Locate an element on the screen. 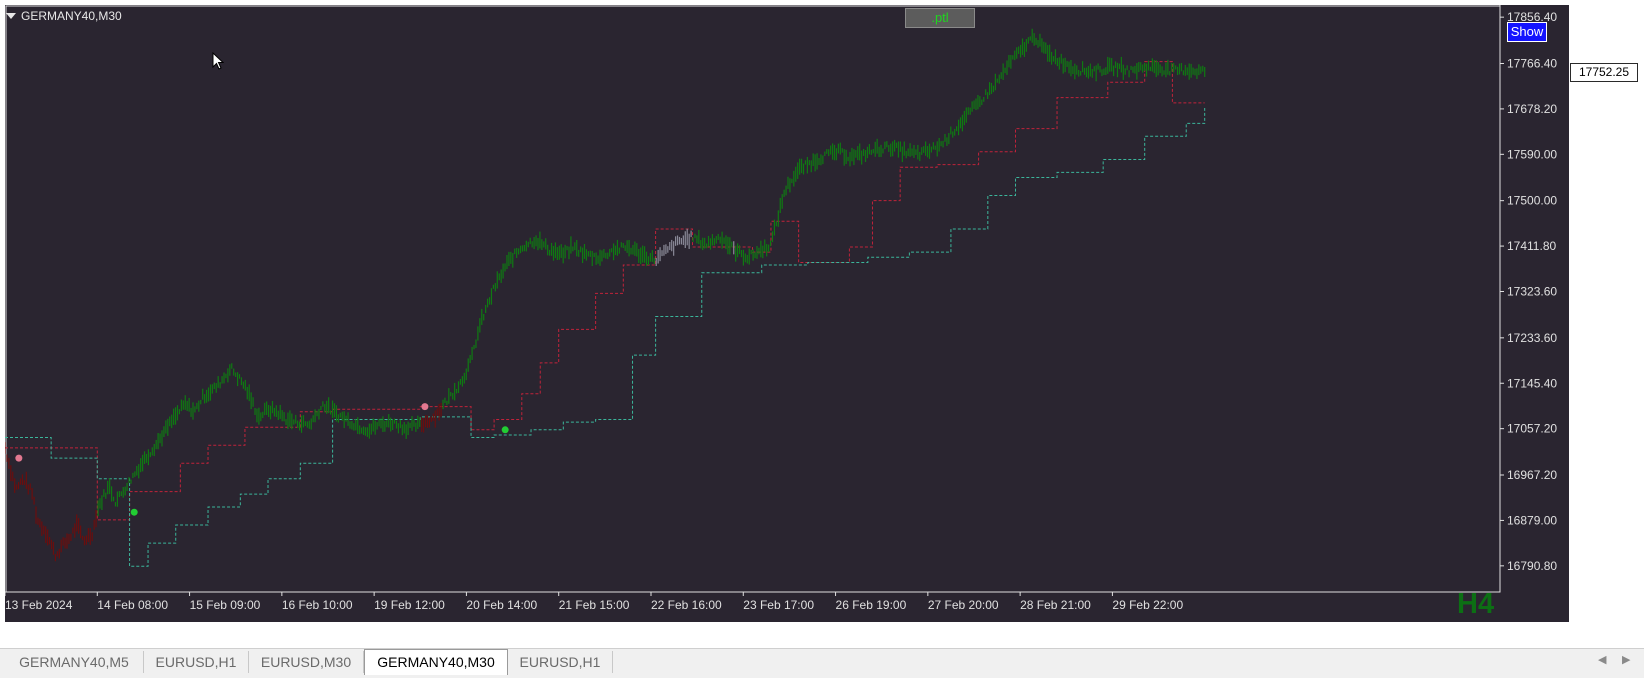 Image resolution: width=1644 pixels, height=678 pixels. tab-germany40-m5: GERMANY40,M5 is located at coordinates (74, 662).